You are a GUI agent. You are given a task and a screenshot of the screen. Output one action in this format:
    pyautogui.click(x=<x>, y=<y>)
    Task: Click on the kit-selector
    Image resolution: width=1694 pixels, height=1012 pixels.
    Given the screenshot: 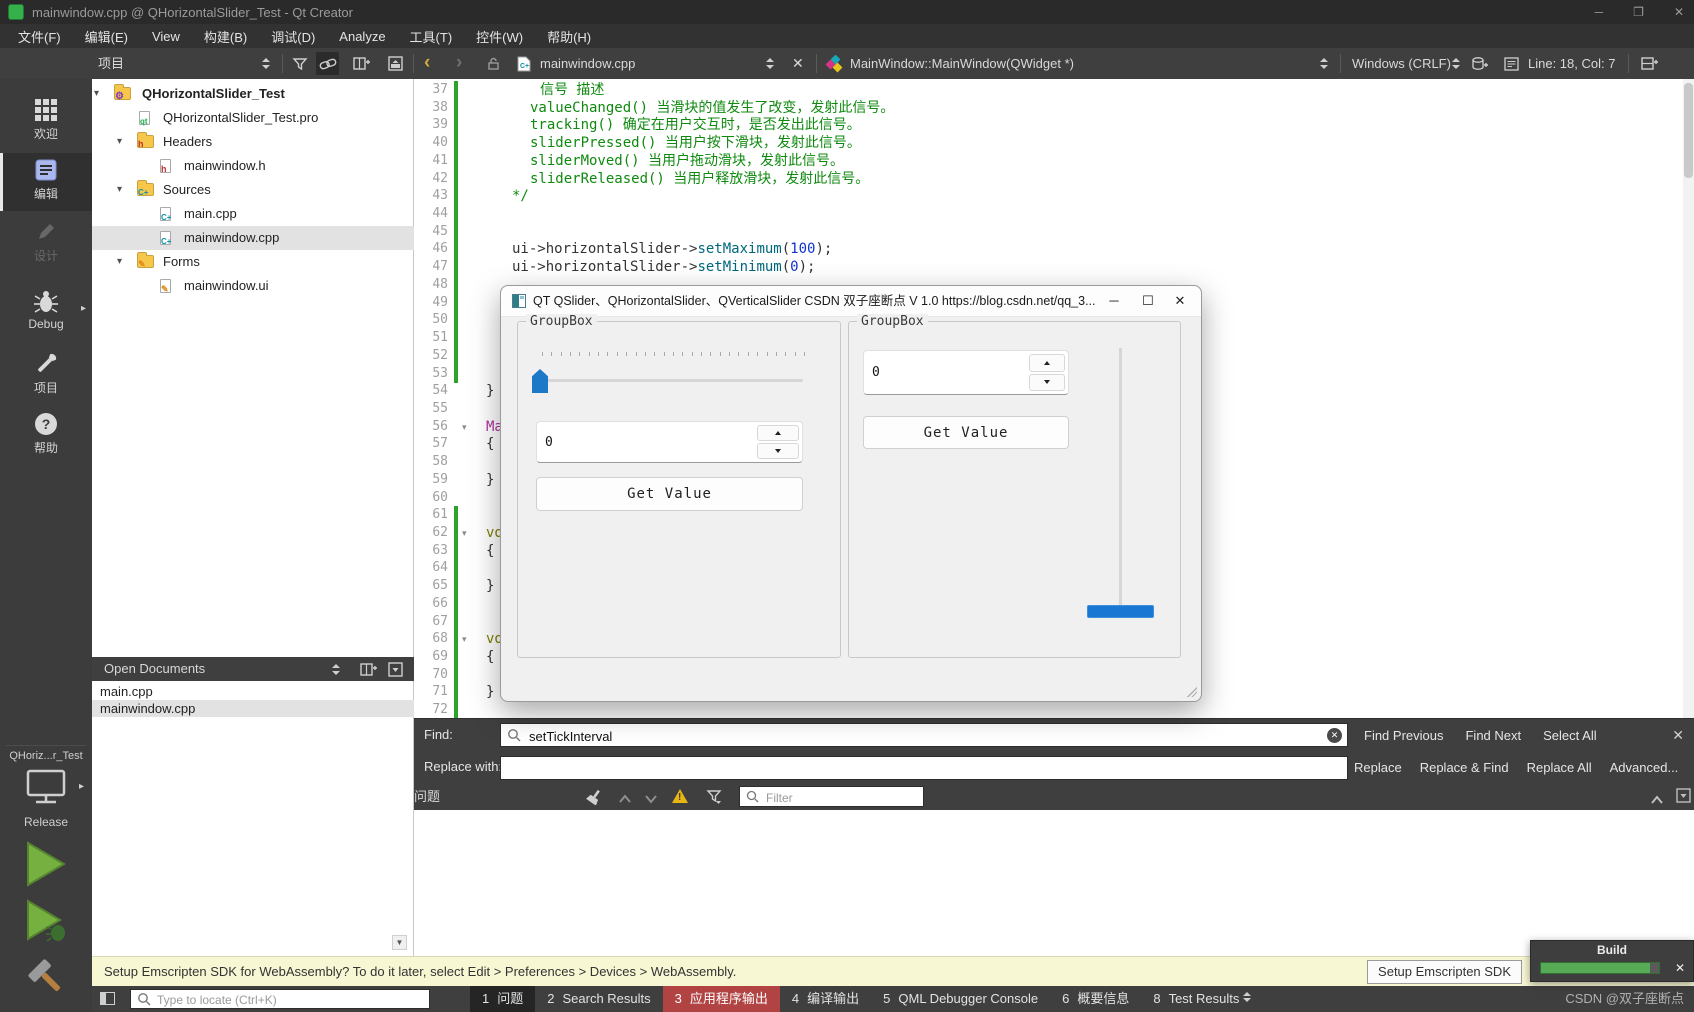 What is the action you would take?
    pyautogui.click(x=46, y=790)
    